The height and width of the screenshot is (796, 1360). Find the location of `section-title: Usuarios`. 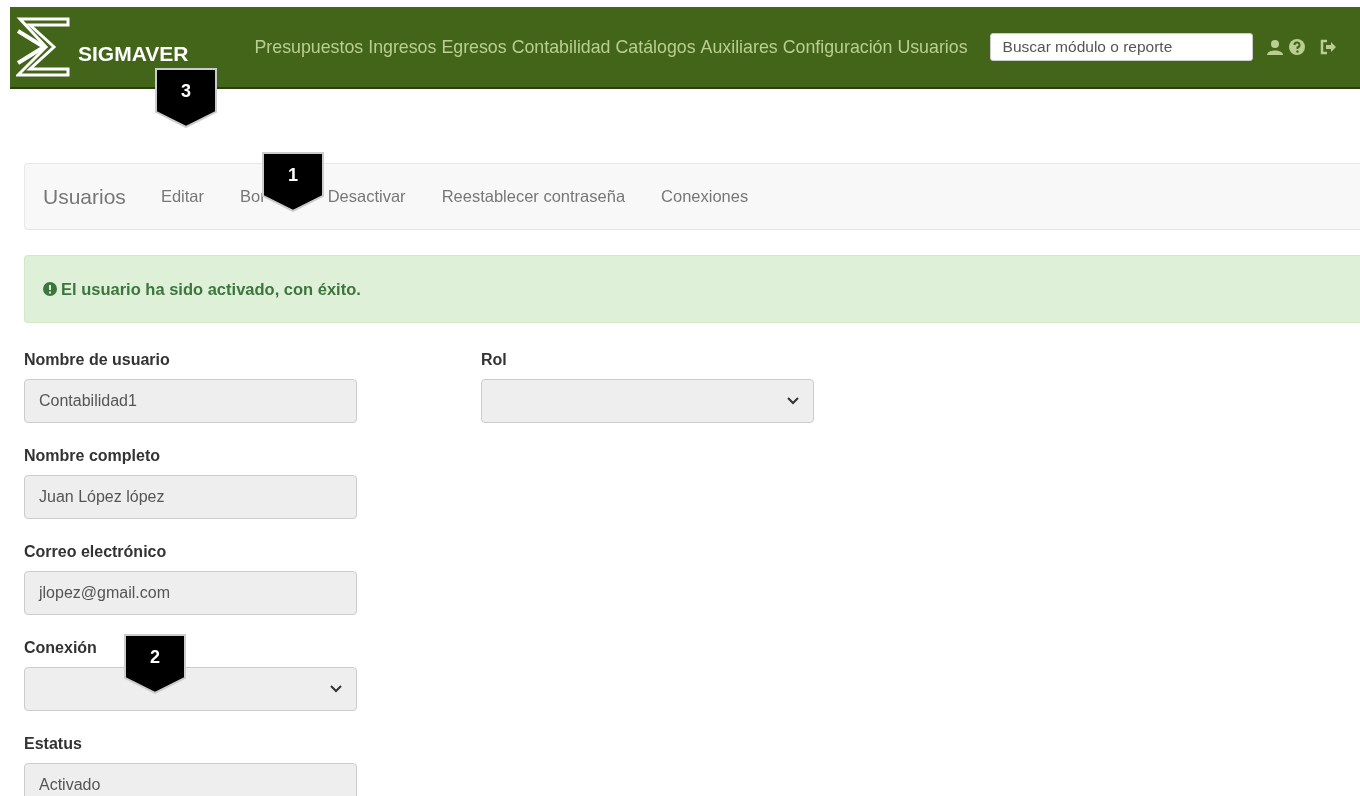

section-title: Usuarios is located at coordinates (84, 196).